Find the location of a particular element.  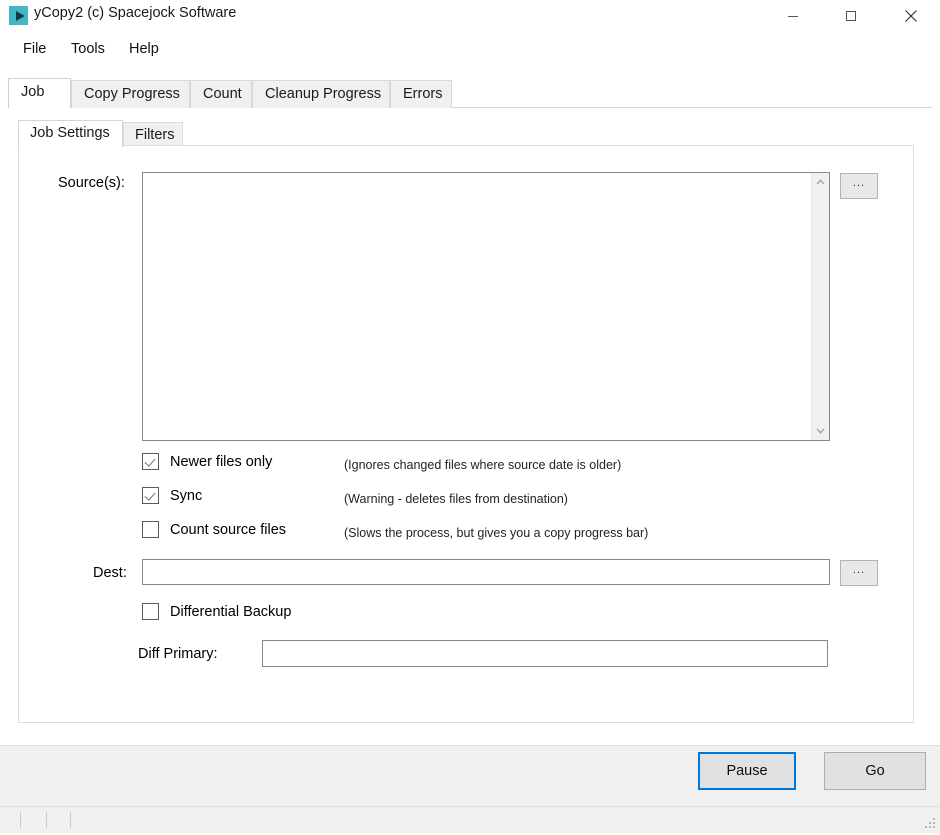

chevron-down-icon is located at coordinates (820, 431).